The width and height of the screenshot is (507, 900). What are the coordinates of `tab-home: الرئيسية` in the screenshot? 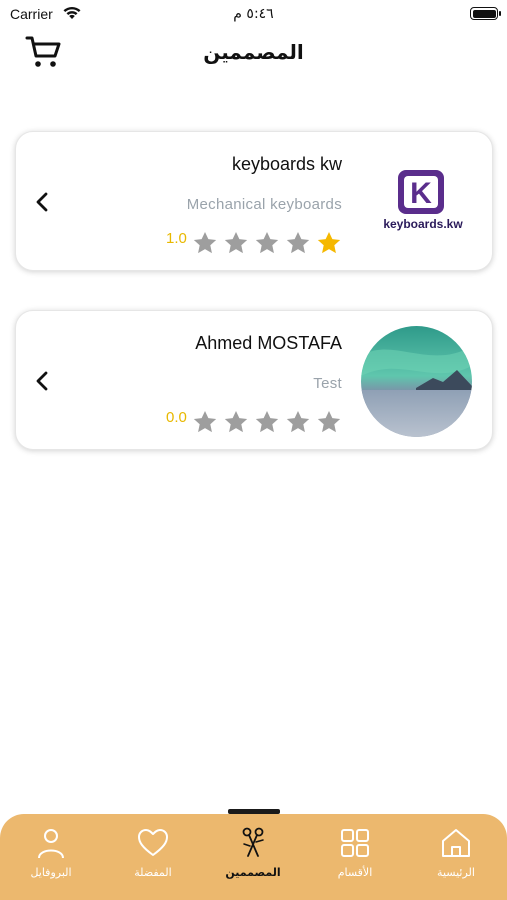 It's located at (456, 861).